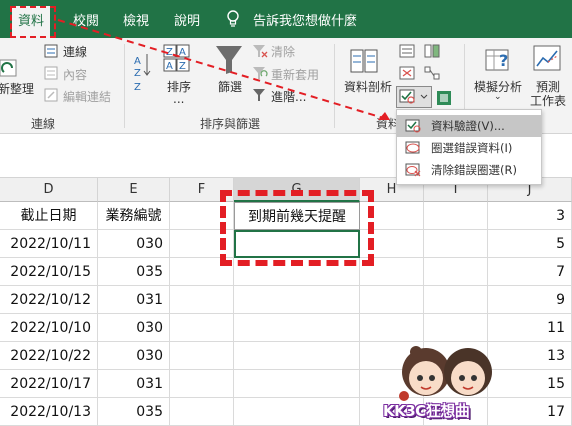 The image size is (572, 426). I want to click on tab-review: 校閱, so click(86, 19).